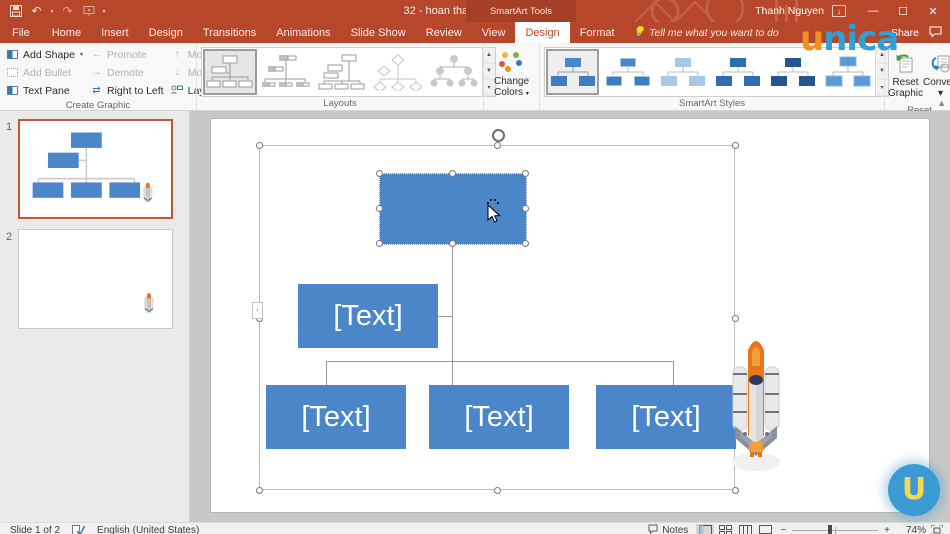 The height and width of the screenshot is (534, 950). What do you see at coordinates (379, 243) in the screenshot?
I see `node-handle-bottom-left` at bounding box center [379, 243].